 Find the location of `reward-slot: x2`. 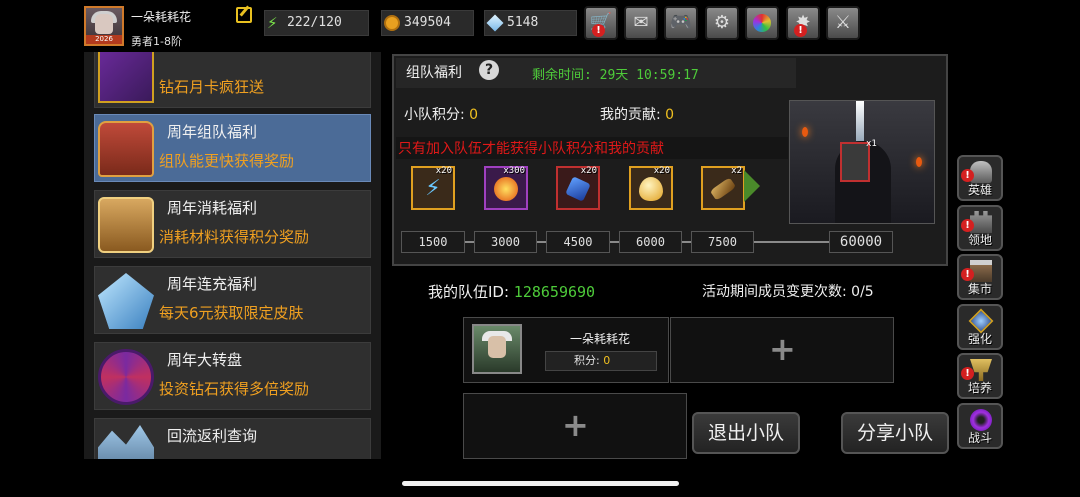

reward-slot: x2 is located at coordinates (723, 188).